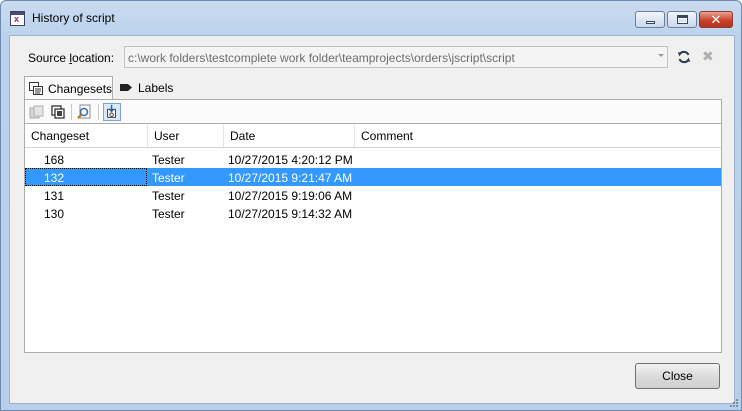  I want to click on cell-date: 10/27/2015 4:20:12 PM, so click(290, 160).